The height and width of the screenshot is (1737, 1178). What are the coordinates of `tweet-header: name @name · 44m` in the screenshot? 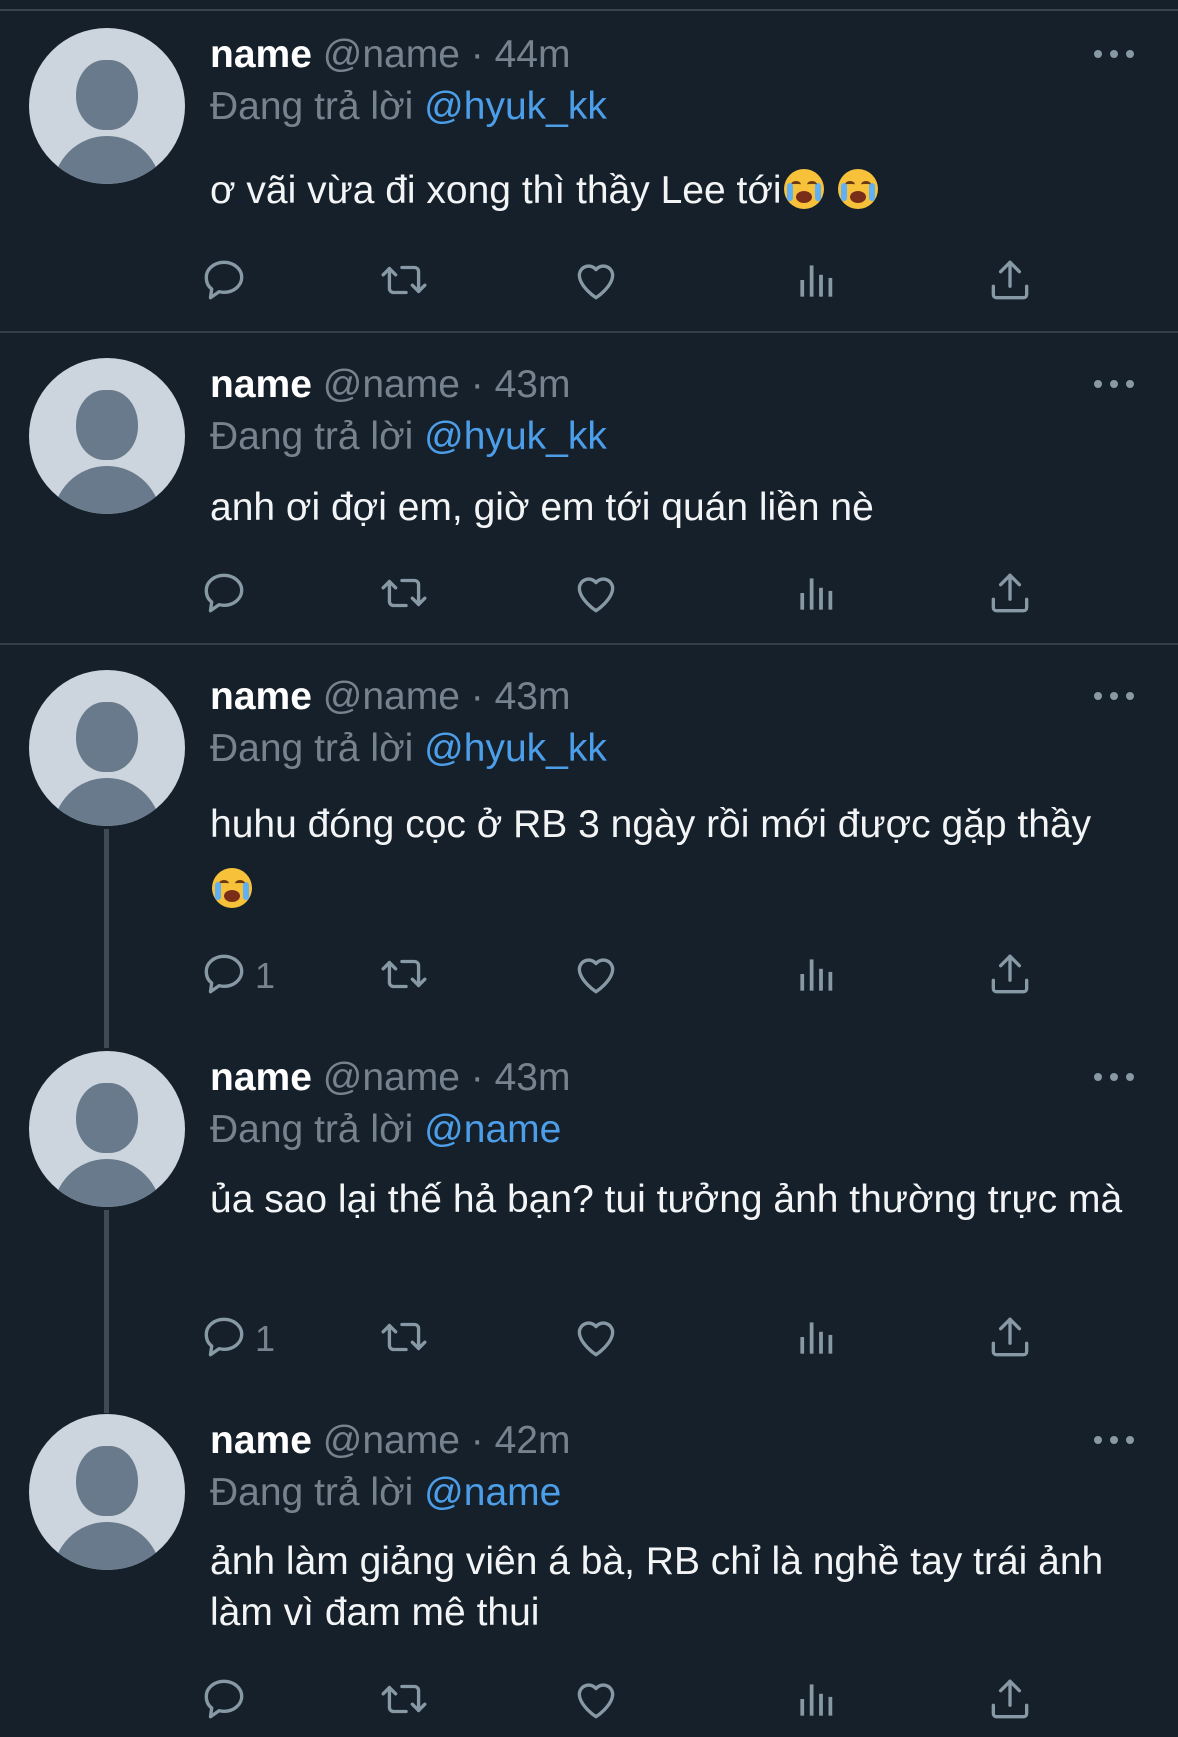 It's located at (390, 55).